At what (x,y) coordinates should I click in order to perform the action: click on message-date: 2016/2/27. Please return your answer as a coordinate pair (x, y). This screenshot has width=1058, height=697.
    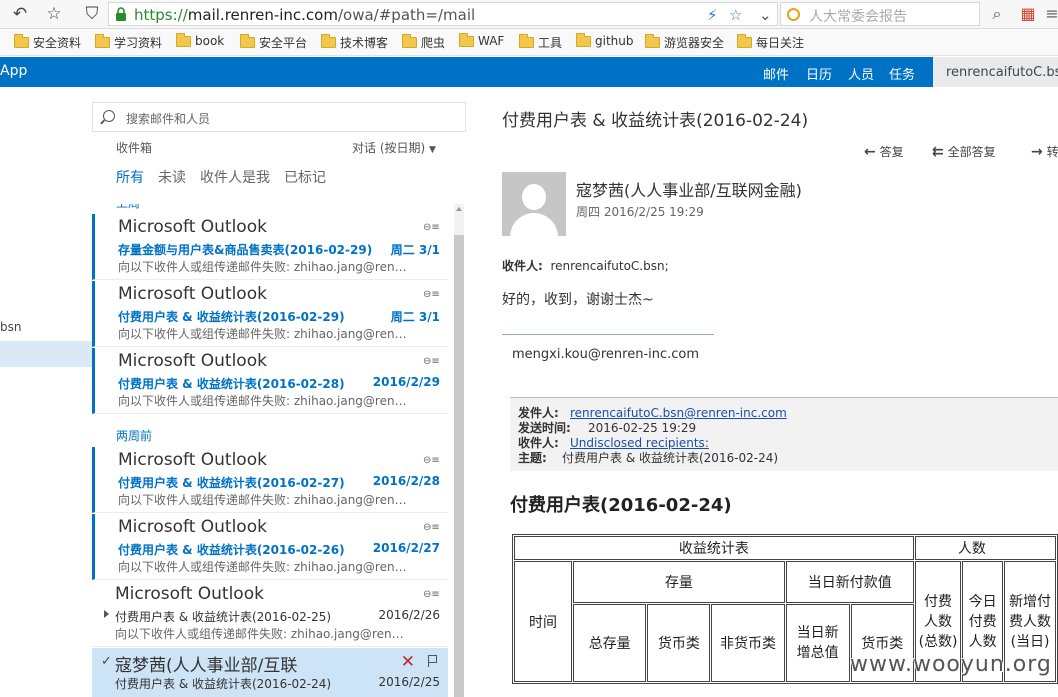
    Looking at the image, I should click on (406, 548).